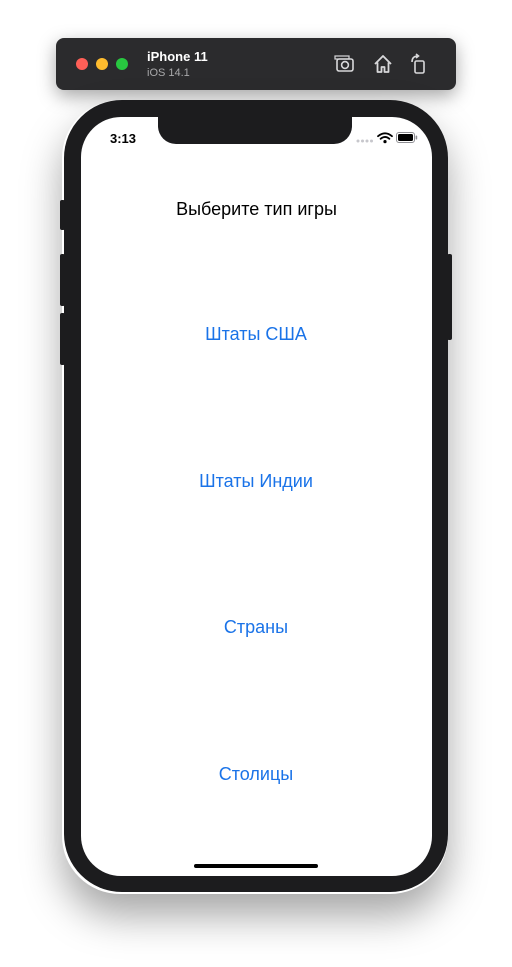  I want to click on rotate-icon, so click(419, 64).